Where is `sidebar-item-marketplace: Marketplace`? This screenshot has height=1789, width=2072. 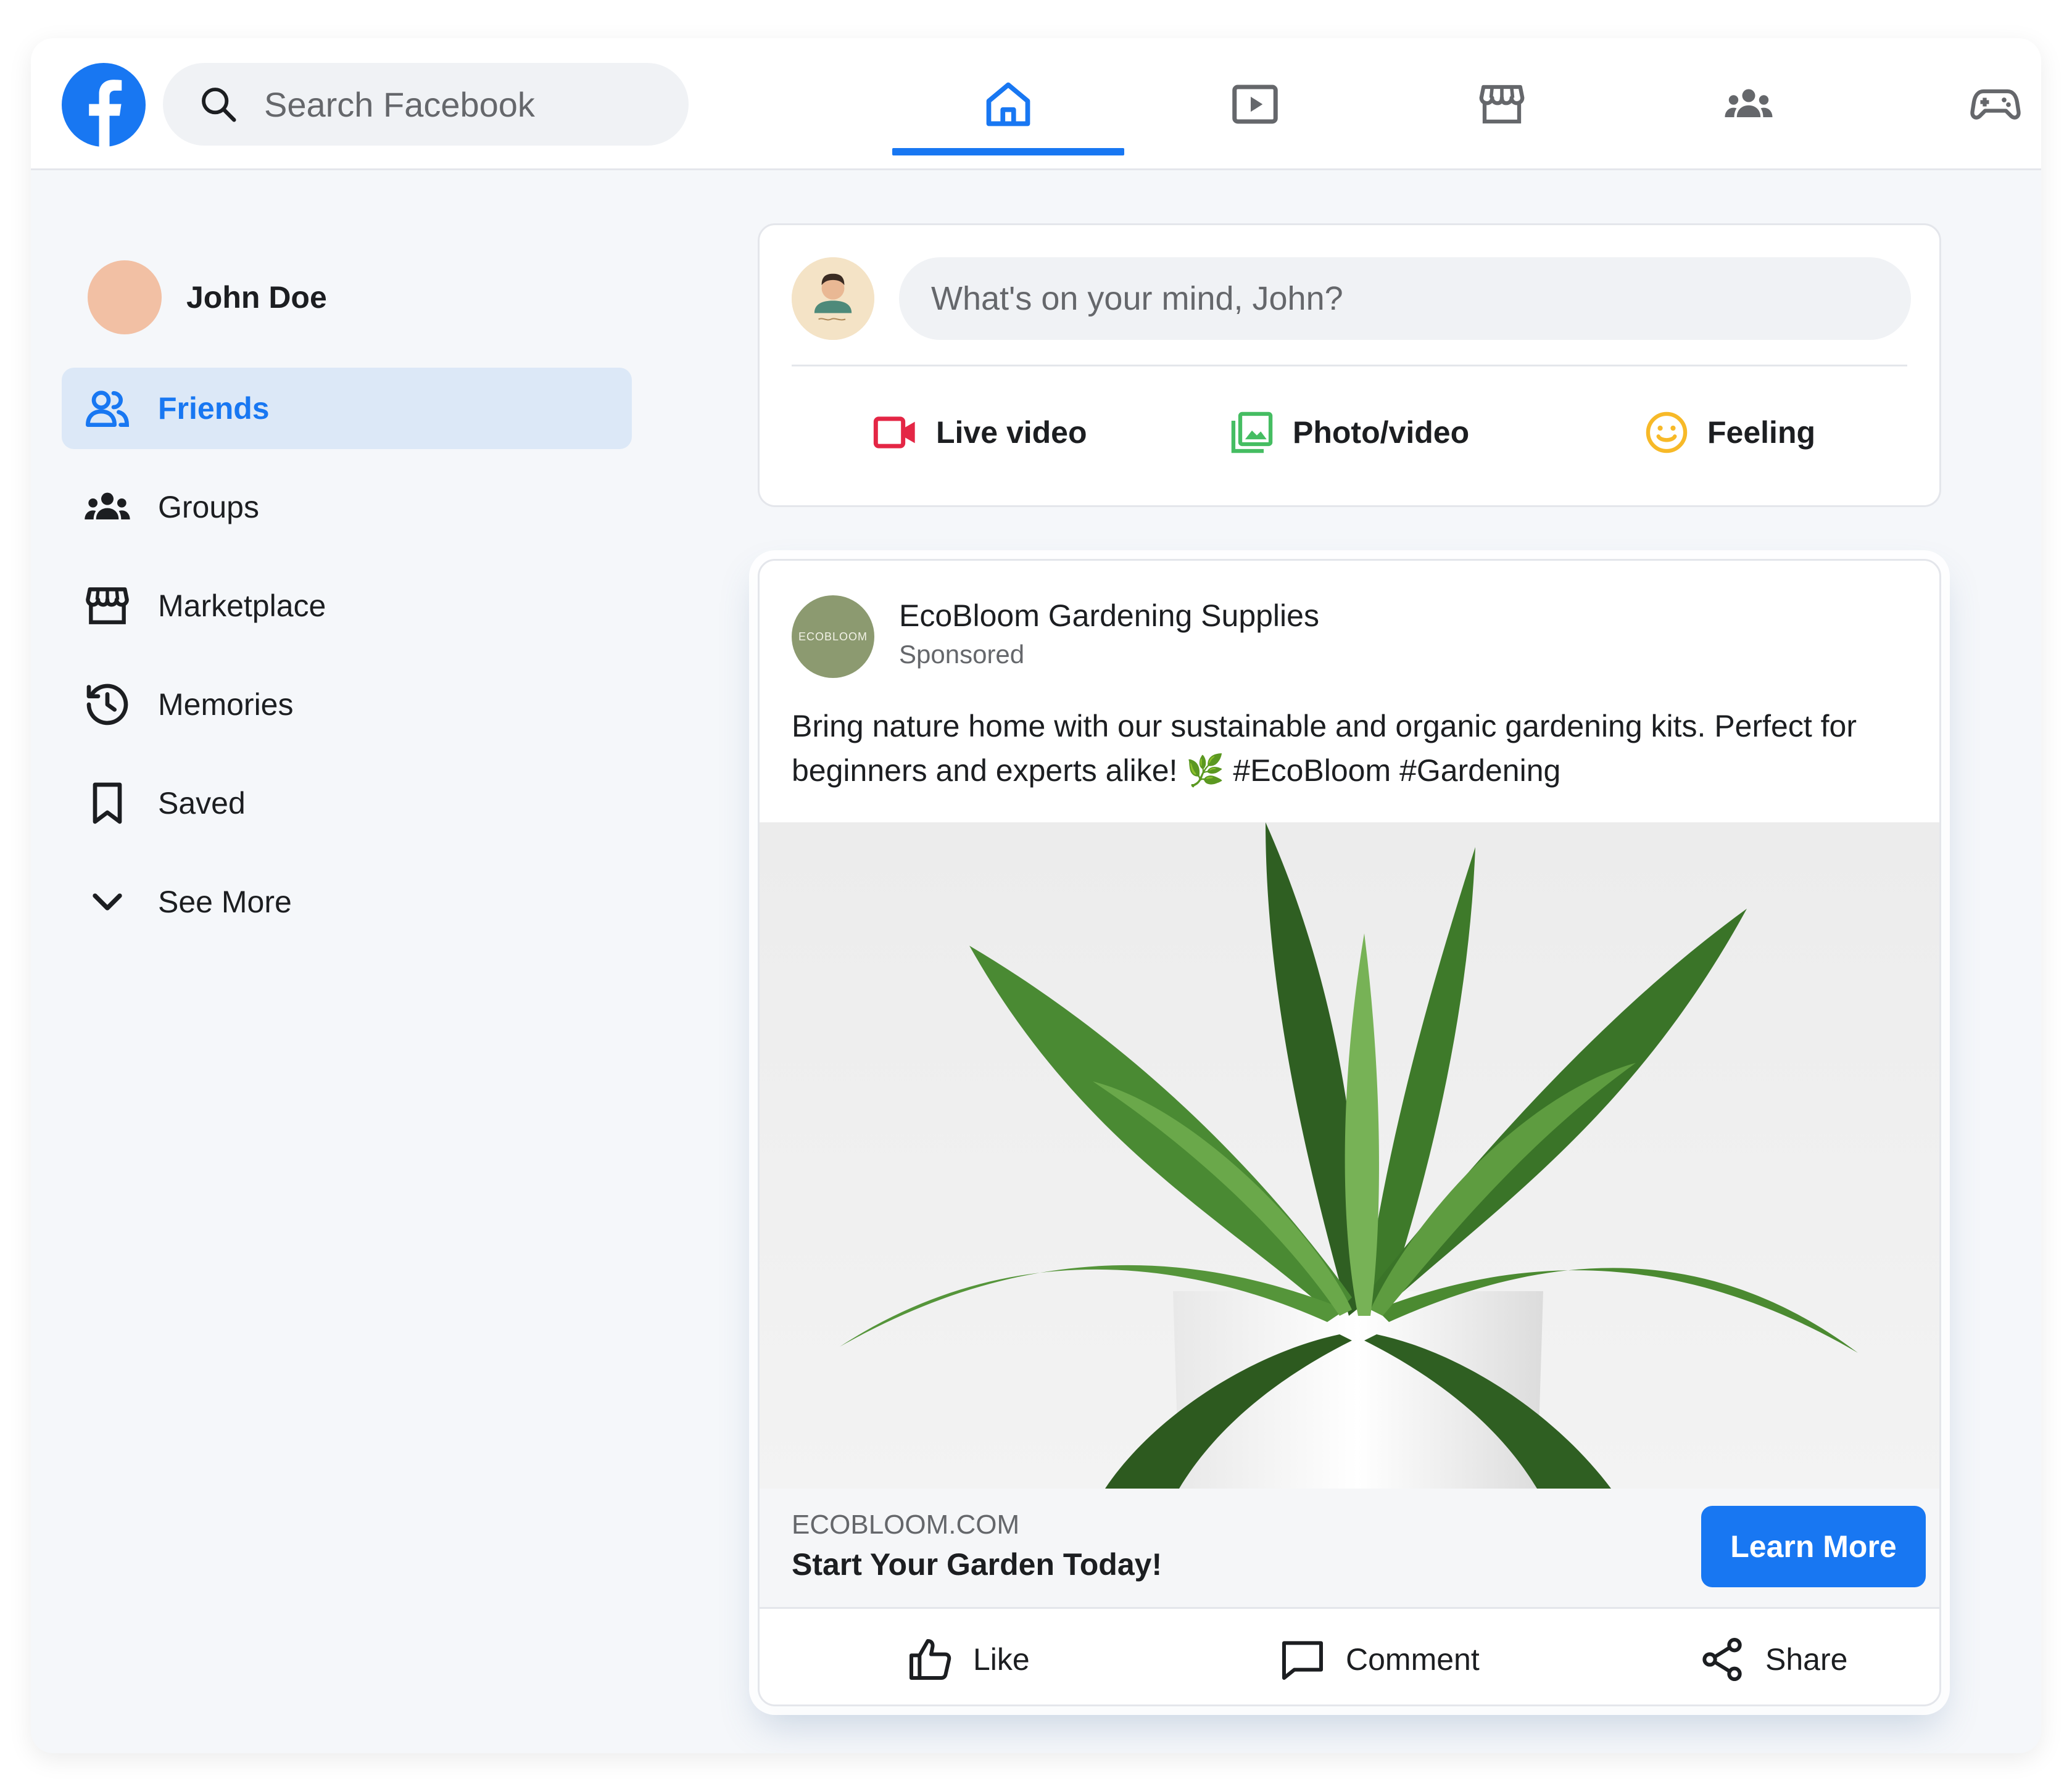 sidebar-item-marketplace: Marketplace is located at coordinates (347, 606).